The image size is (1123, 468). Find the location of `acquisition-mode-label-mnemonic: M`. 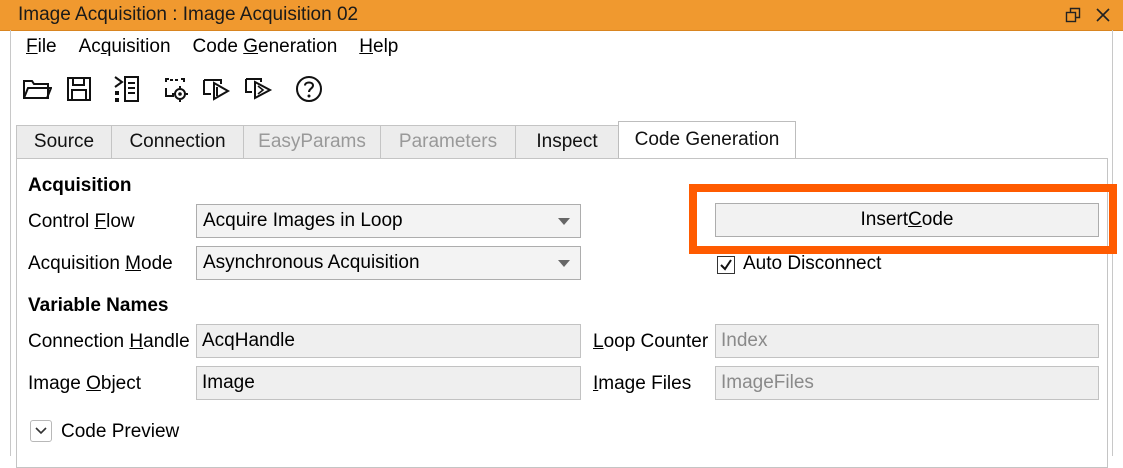

acquisition-mode-label-mnemonic: M is located at coordinates (133, 263).